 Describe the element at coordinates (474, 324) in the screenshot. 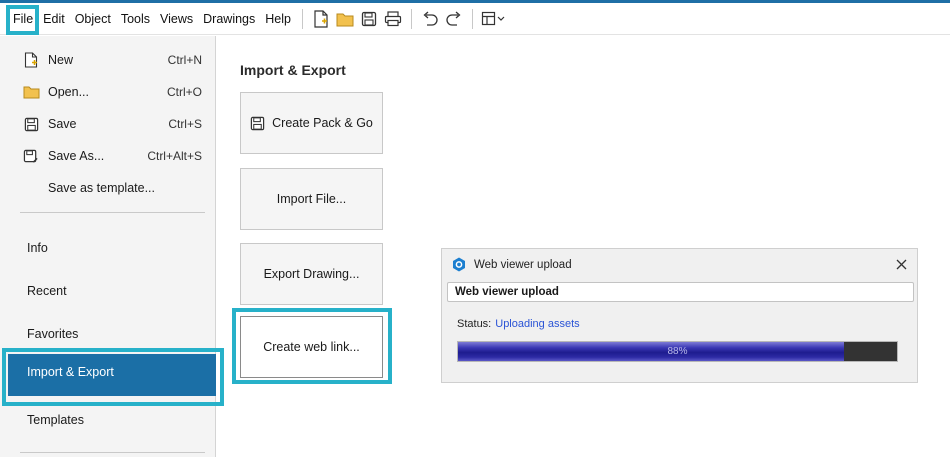

I see `status-label: Status:` at that location.